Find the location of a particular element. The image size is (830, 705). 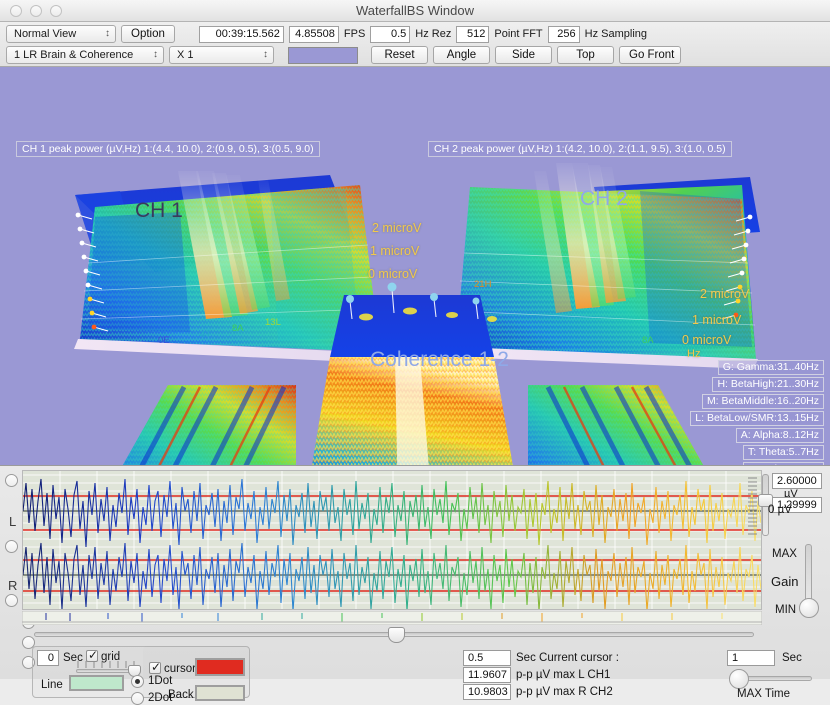

back-color-label: Back is located at coordinates (181, 695).